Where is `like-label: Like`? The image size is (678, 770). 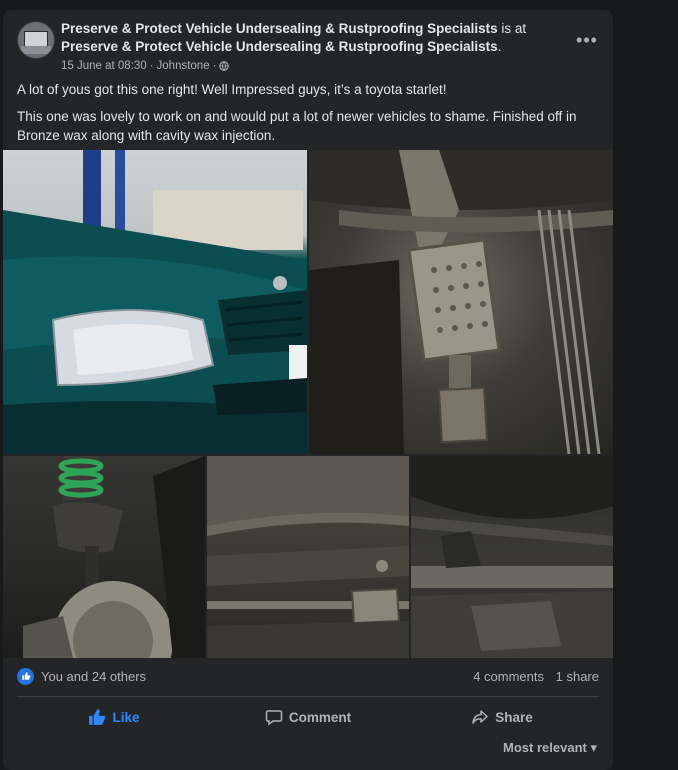 like-label: Like is located at coordinates (126, 717).